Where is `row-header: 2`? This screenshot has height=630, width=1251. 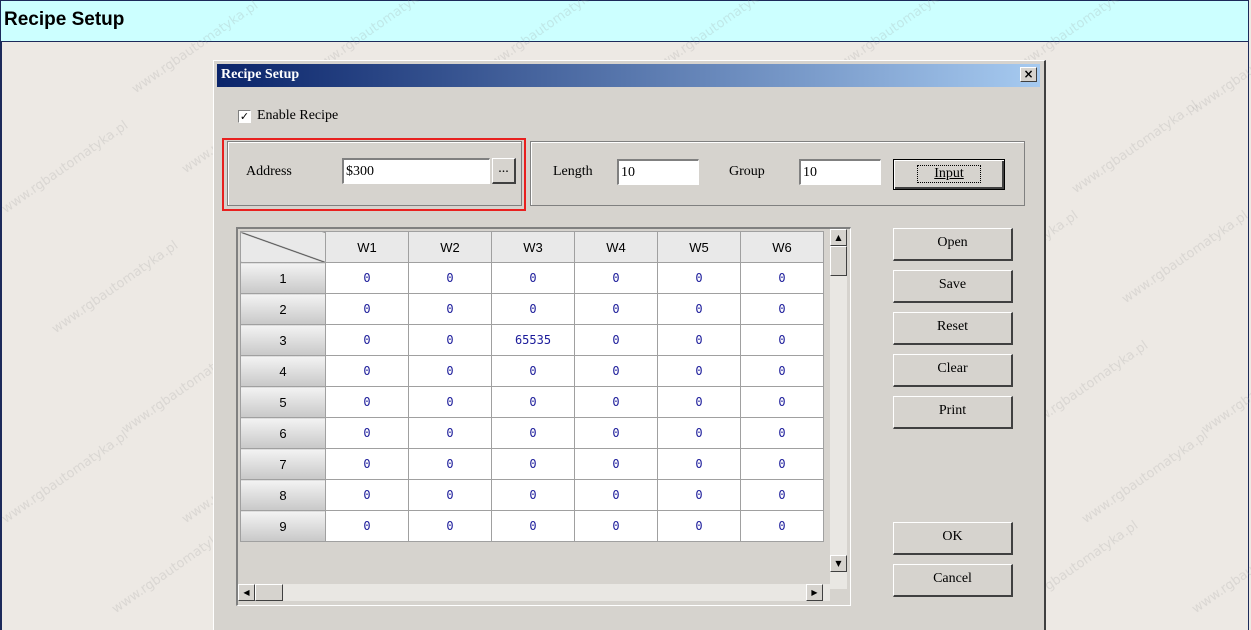 row-header: 2 is located at coordinates (283, 309).